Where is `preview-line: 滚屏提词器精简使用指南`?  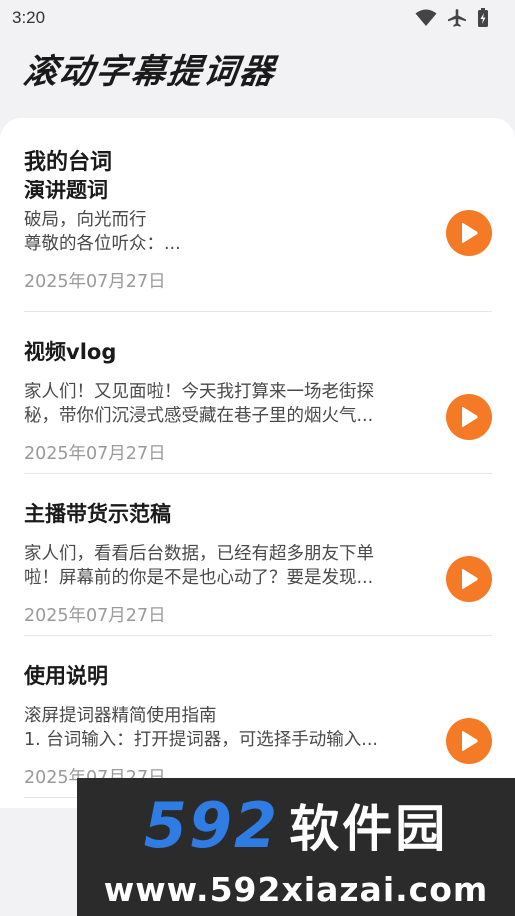 preview-line: 滚屏提词器精简使用指南 is located at coordinates (120, 716).